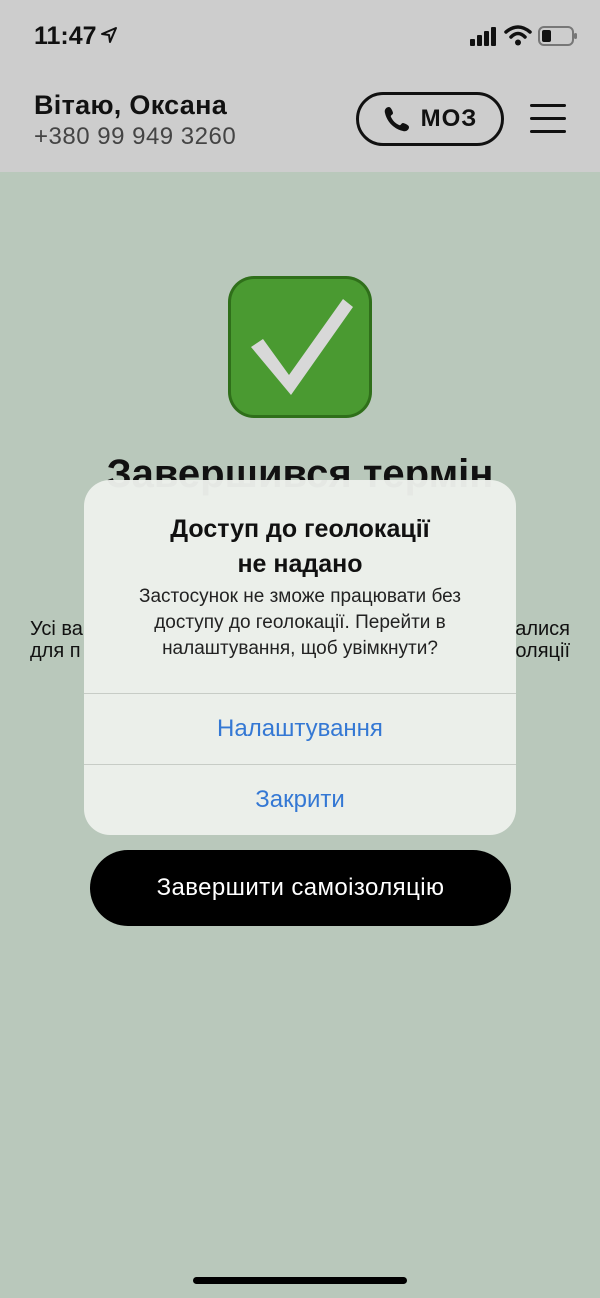  I want to click on status-time: 11:47, so click(65, 36).